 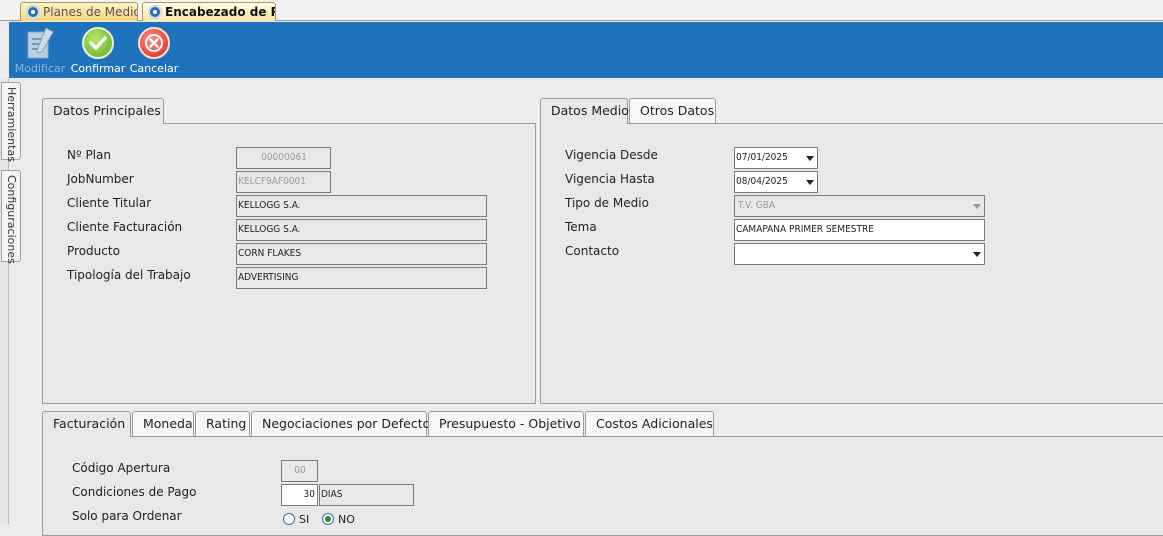 What do you see at coordinates (328, 519) in the screenshot?
I see `radio-no` at bounding box center [328, 519].